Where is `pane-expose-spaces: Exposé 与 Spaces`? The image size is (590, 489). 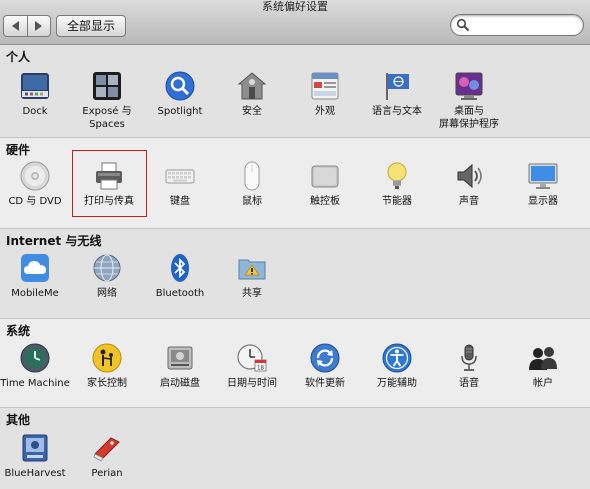 pane-expose-spaces: Exposé 与 Spaces is located at coordinates (107, 100).